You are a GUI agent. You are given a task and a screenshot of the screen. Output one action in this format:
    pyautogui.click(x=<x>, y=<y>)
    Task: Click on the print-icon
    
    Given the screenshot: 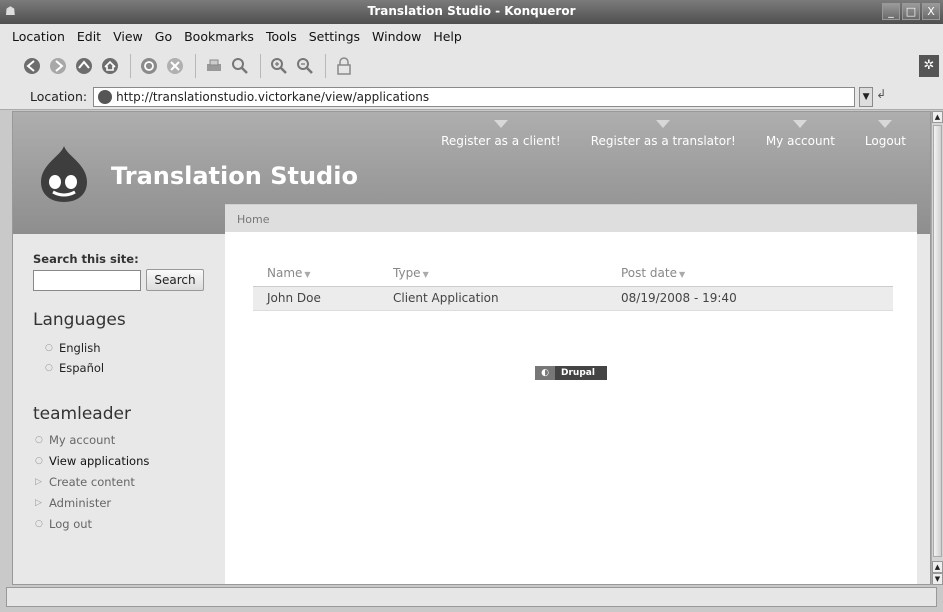 What is the action you would take?
    pyautogui.click(x=214, y=66)
    